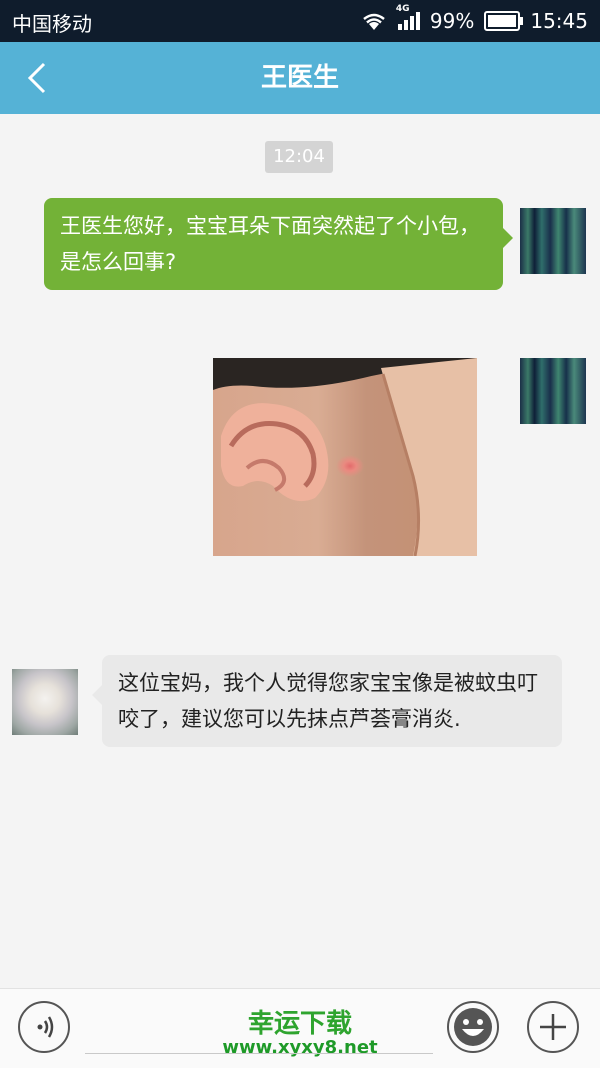  I want to click on input-bar: 幸运下载 www.xyxy8.net, so click(300, 1028).